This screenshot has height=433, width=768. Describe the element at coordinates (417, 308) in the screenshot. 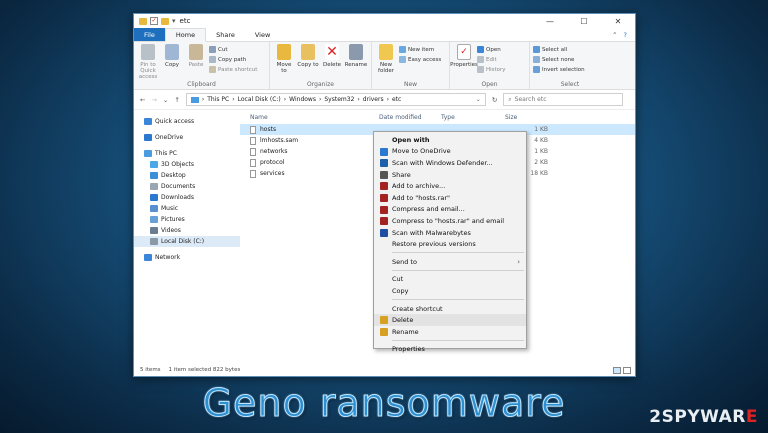

I see `menu-item-label: Create shortcut` at that location.